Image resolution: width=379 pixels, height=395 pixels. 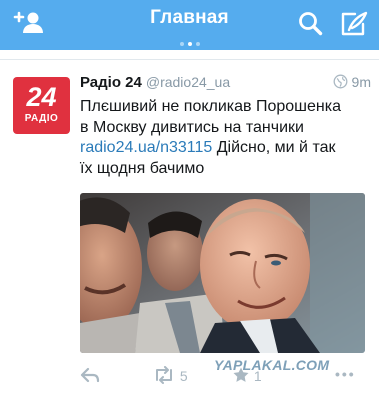 I want to click on tweet-text-line: Дійсно, ми й так, so click(x=276, y=147).